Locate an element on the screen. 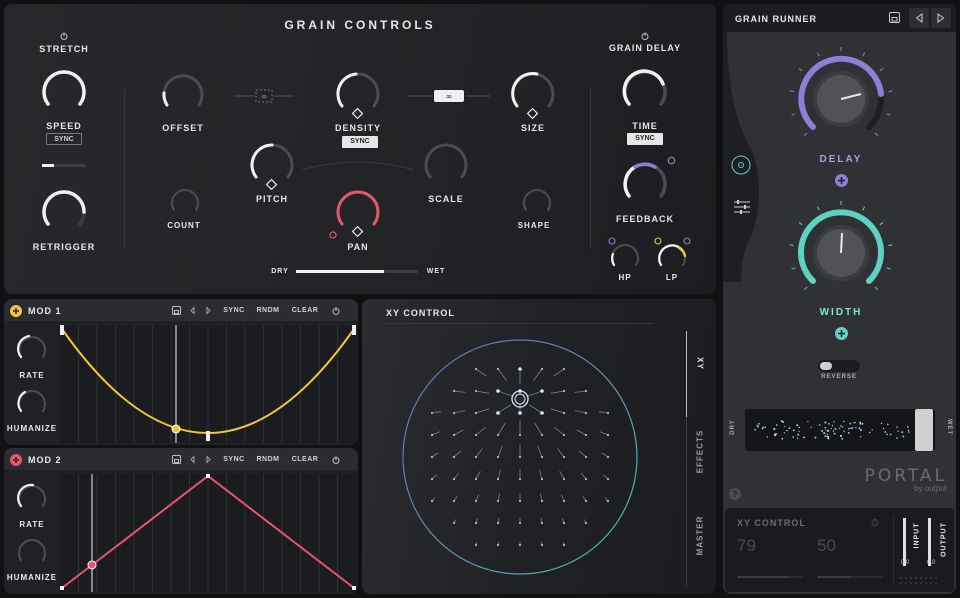  mod2-prev-icon is located at coordinates (192, 459).